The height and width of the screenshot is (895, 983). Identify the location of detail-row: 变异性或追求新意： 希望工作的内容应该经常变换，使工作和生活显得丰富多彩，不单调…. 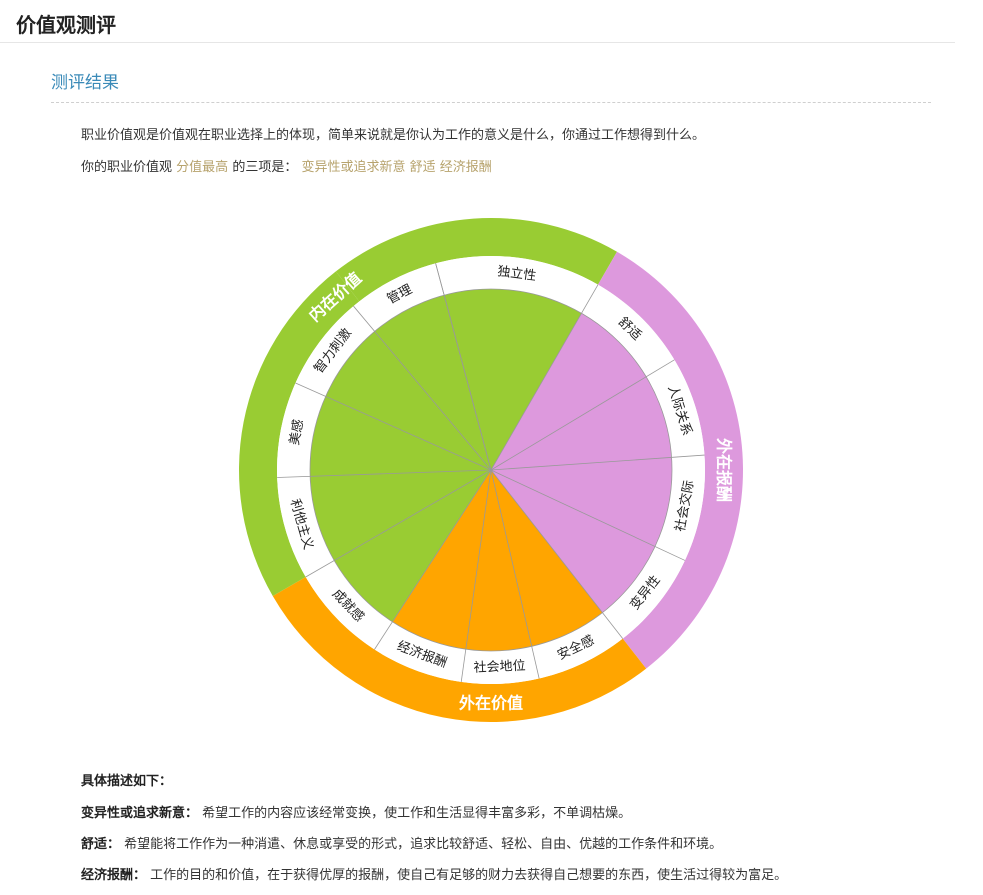
(356, 811).